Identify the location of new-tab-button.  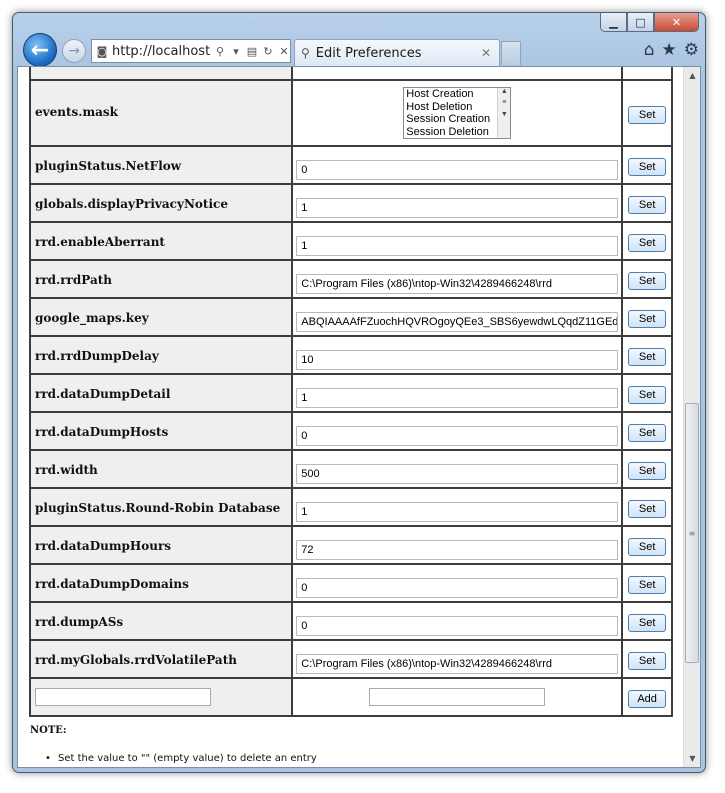
(511, 53).